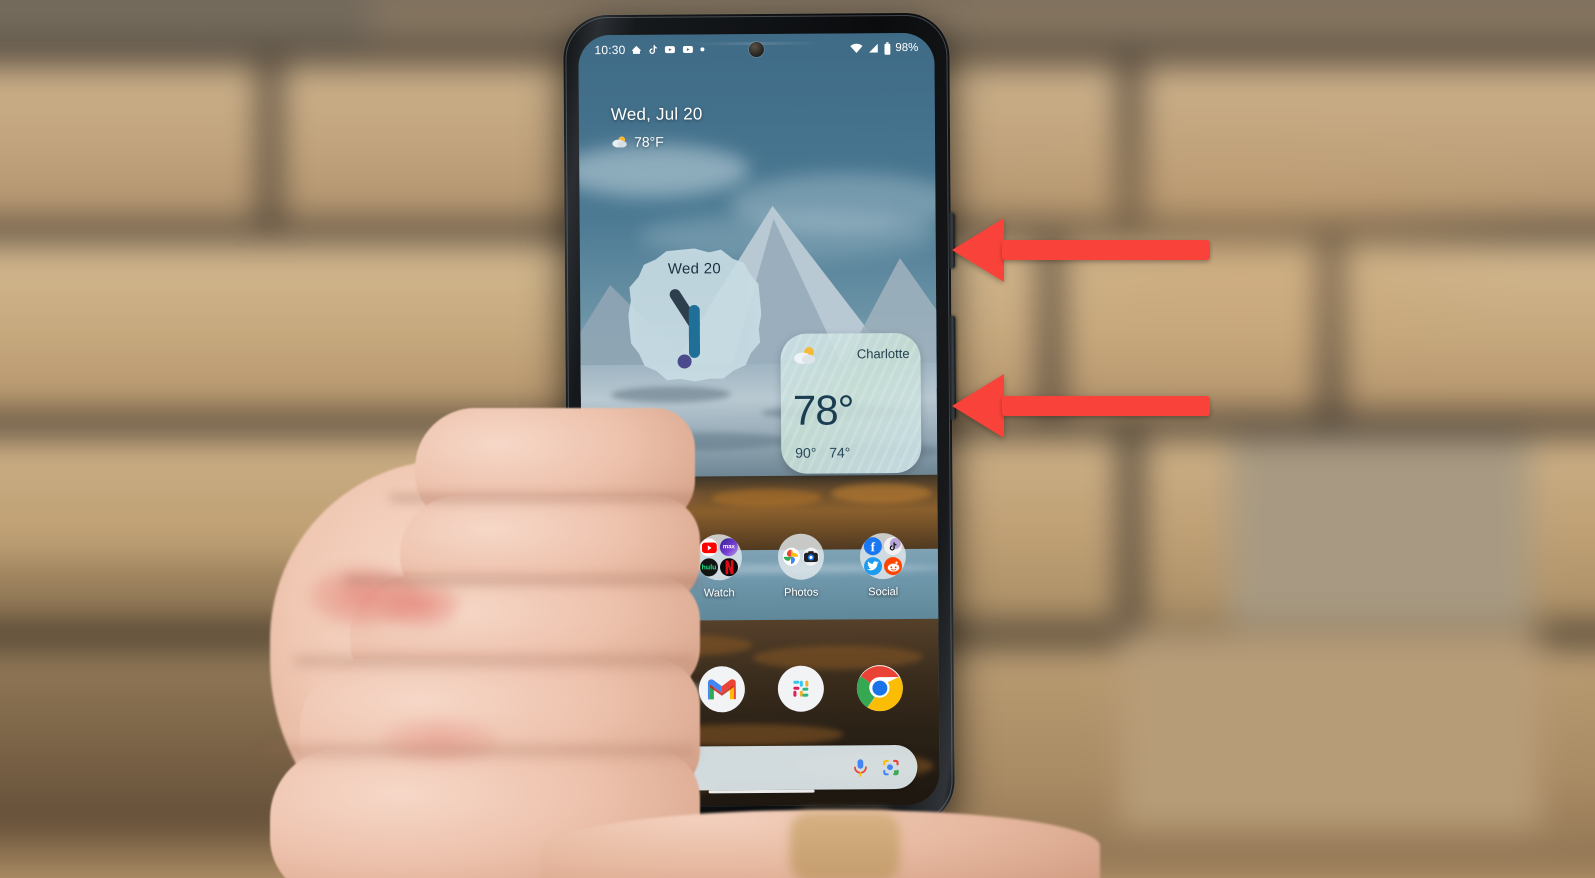 This screenshot has height=878, width=1595. I want to click on weather-low: 74°, so click(840, 452).